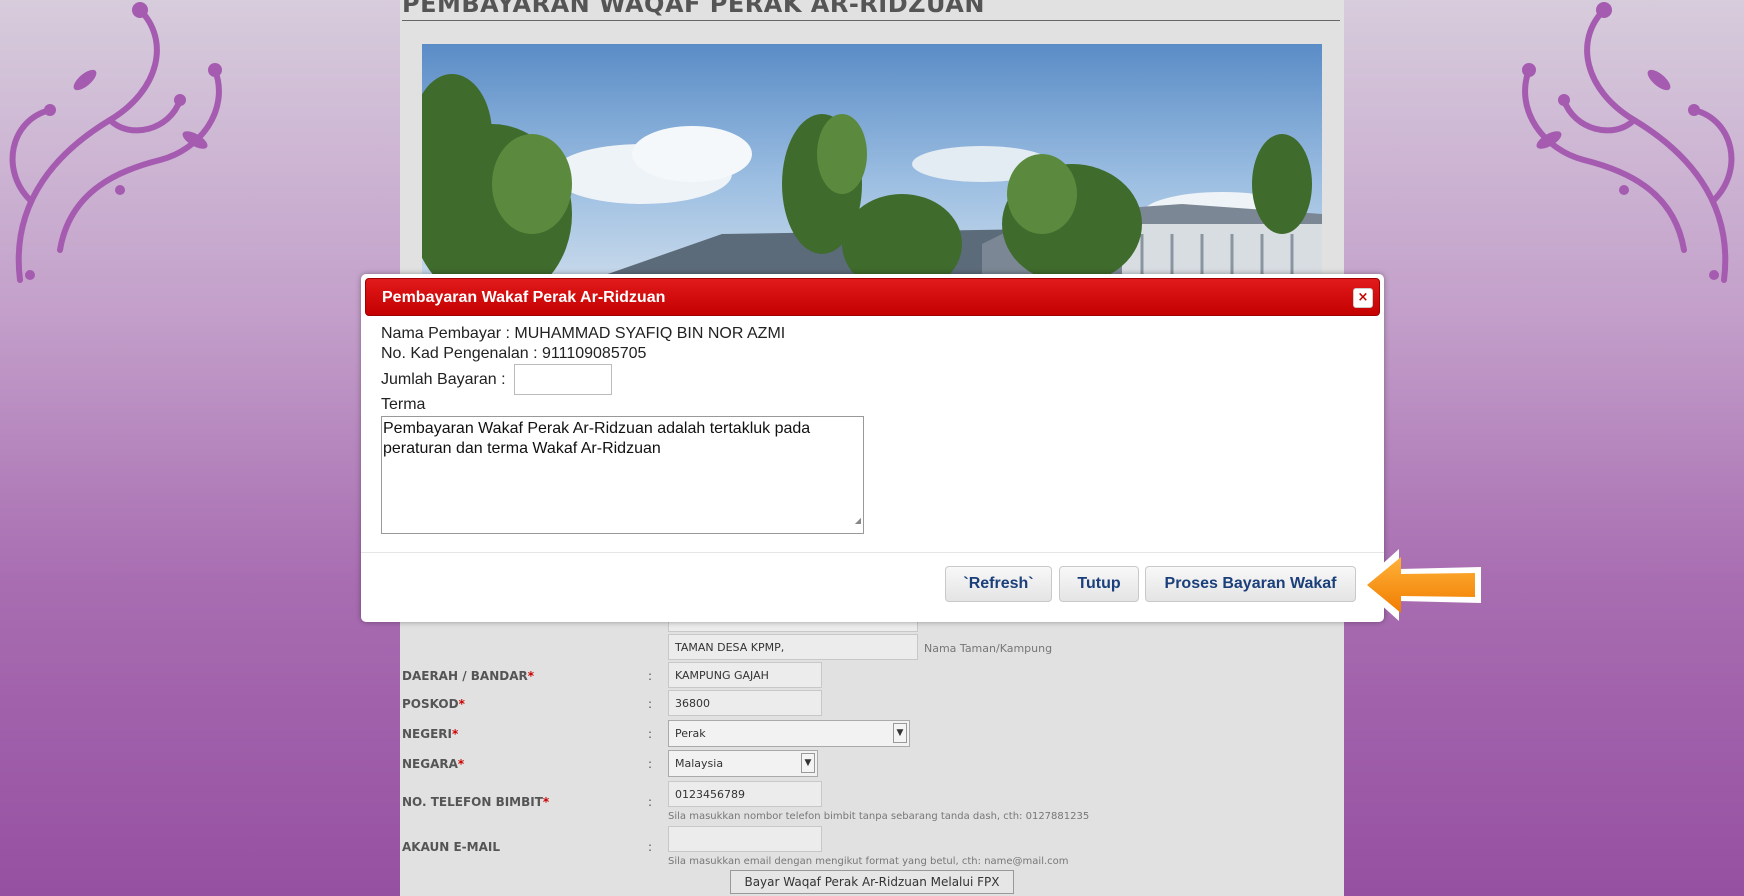 This screenshot has width=1744, height=896. What do you see at coordinates (872, 703) in the screenshot?
I see `poskod-row: POSKOD* : 36800` at bounding box center [872, 703].